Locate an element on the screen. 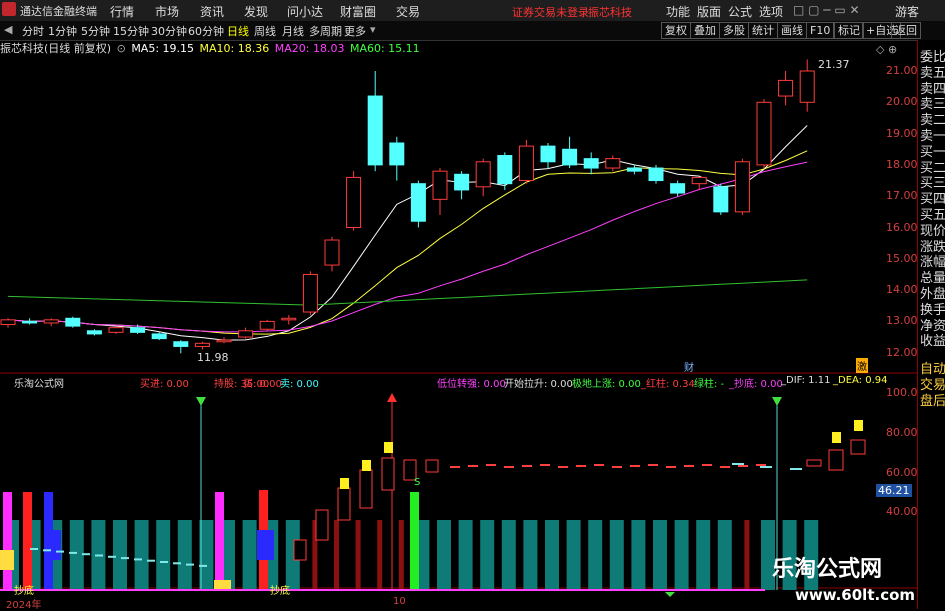 This screenshot has width=945, height=611. trade-login-notice: 证券交易未登录 is located at coordinates (550, 12).